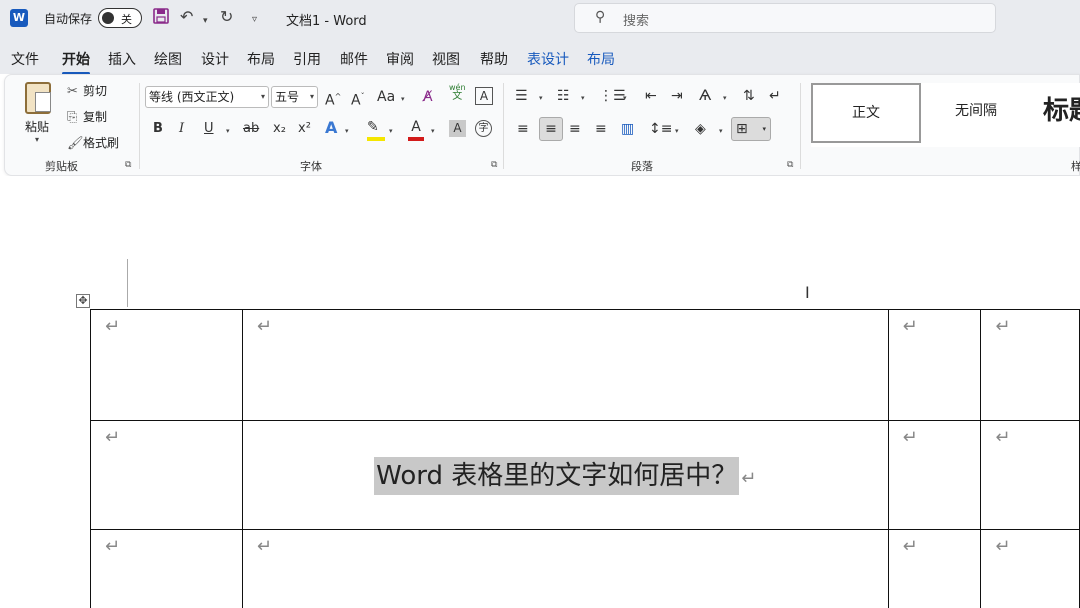  Describe the element at coordinates (484, 96) in the screenshot. I see `character-border-icon: A` at that location.